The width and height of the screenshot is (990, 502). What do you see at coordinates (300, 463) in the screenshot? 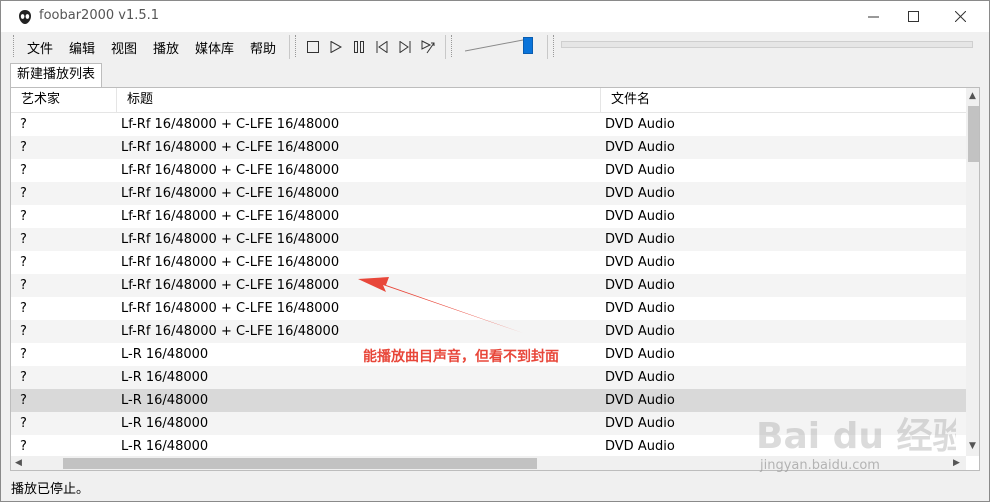
I see `horizontal-scroll-thumb` at bounding box center [300, 463].